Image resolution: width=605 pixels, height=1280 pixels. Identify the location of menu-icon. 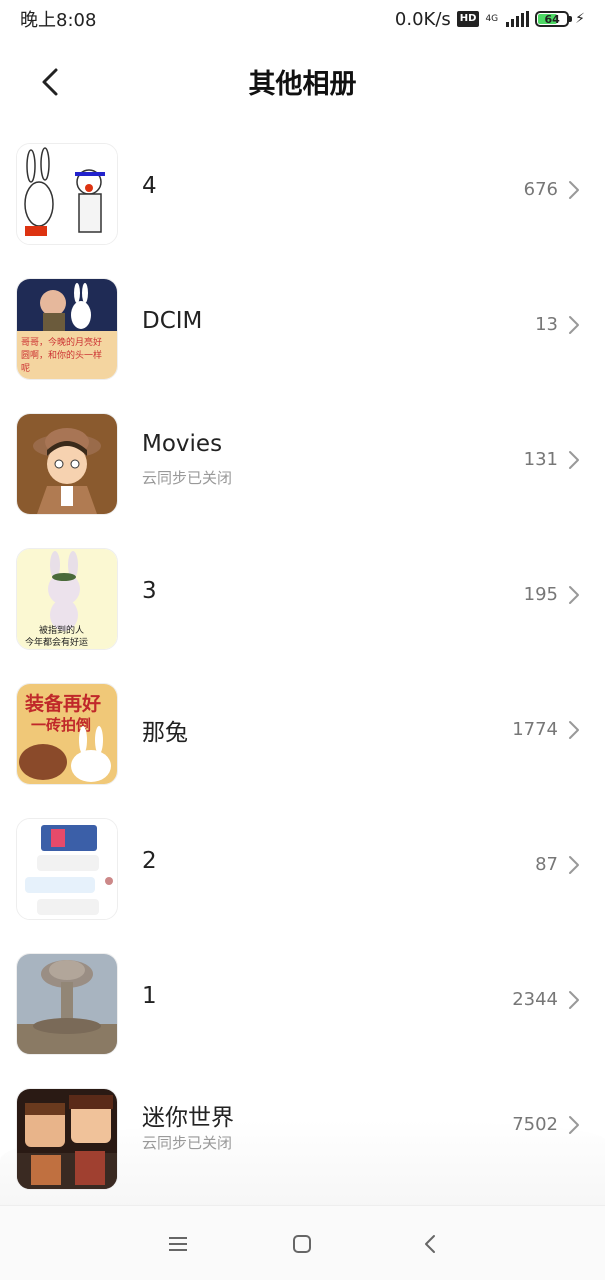
(178, 1244).